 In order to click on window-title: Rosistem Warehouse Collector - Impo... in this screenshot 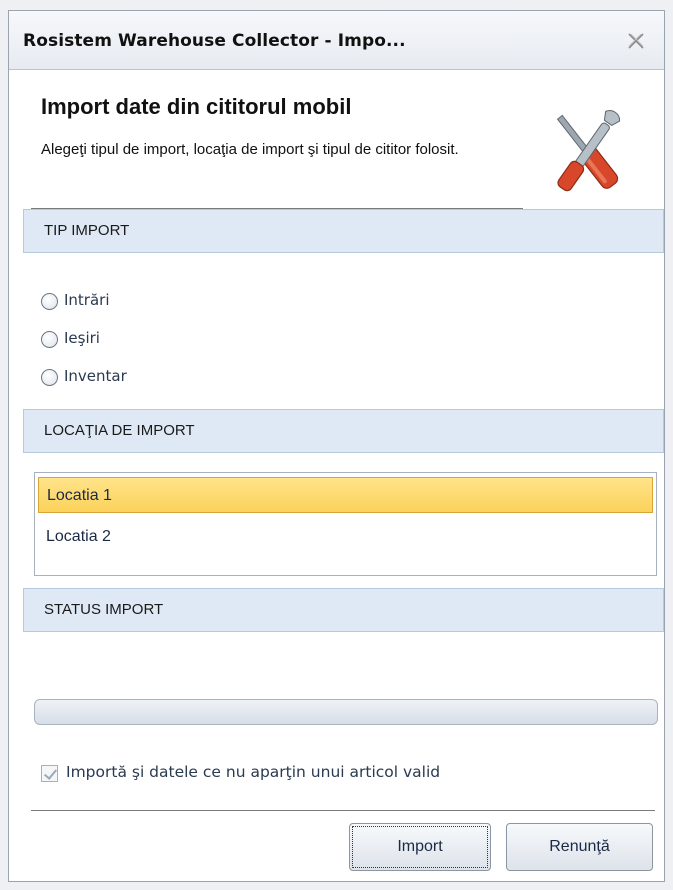, I will do `click(214, 41)`.